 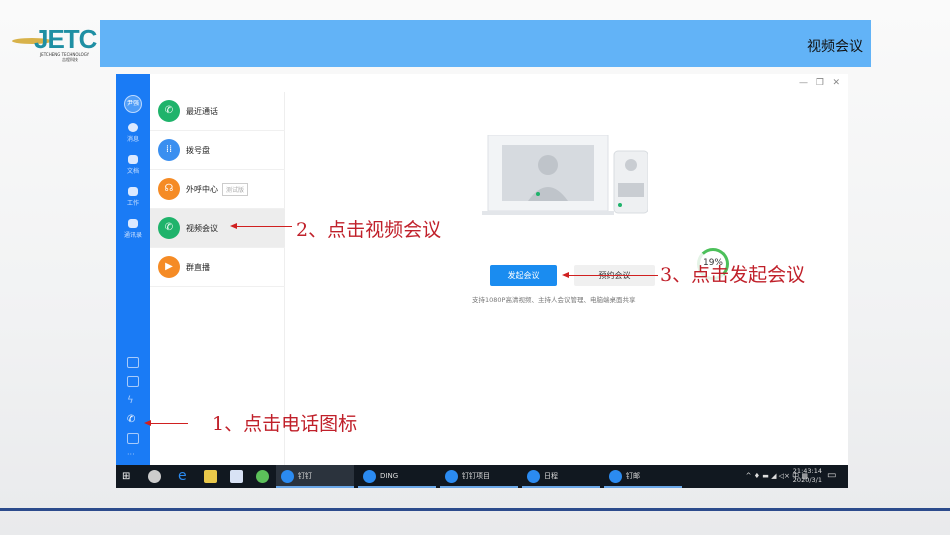 What do you see at coordinates (169, 267) in the screenshot?
I see `live-tv-icon: ▶` at bounding box center [169, 267].